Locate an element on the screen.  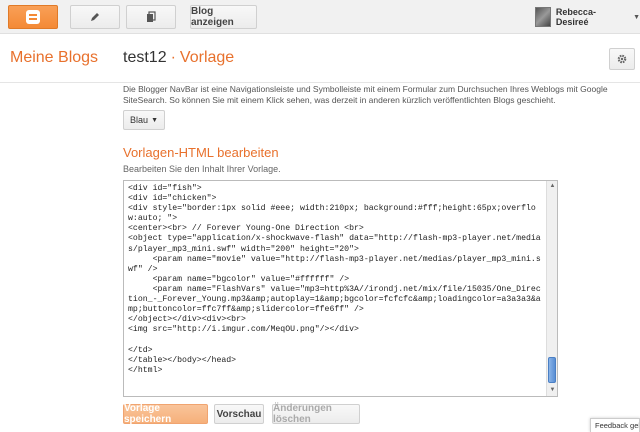
settings-button is located at coordinates (622, 59).